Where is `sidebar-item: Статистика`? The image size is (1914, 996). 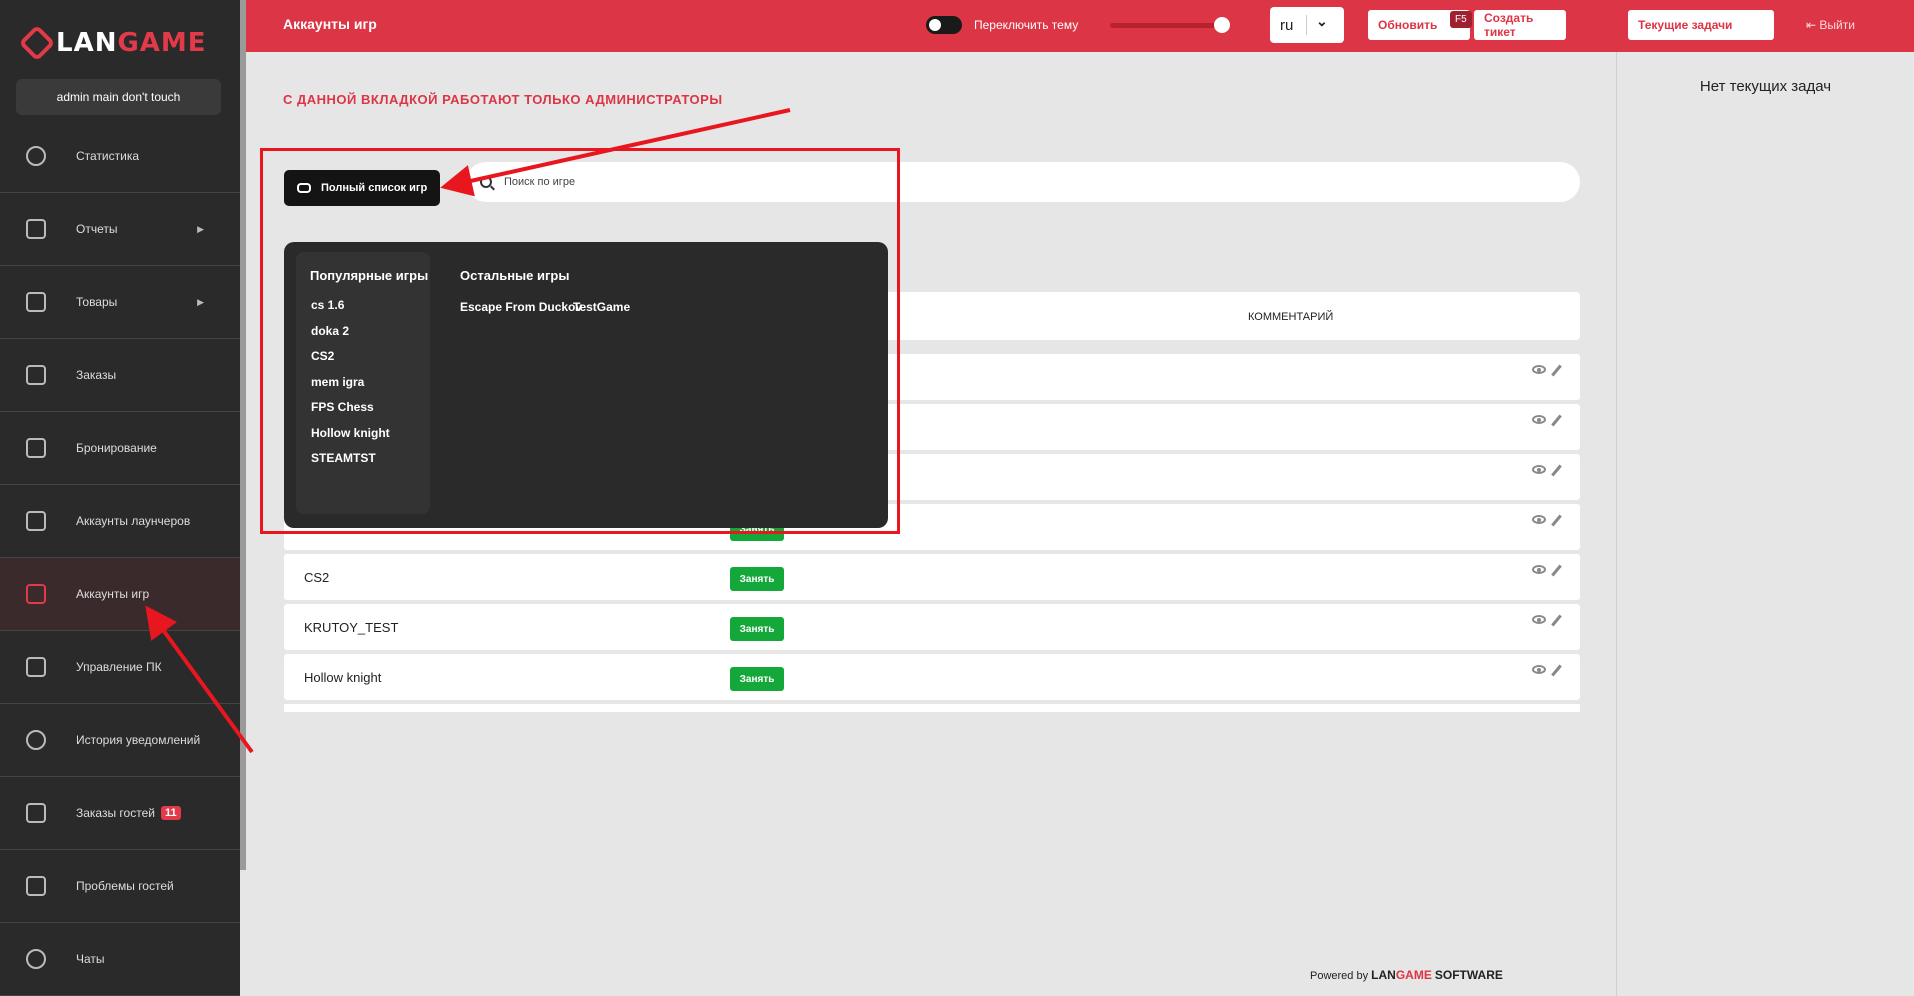
sidebar-item: Статистика is located at coordinates (120, 156).